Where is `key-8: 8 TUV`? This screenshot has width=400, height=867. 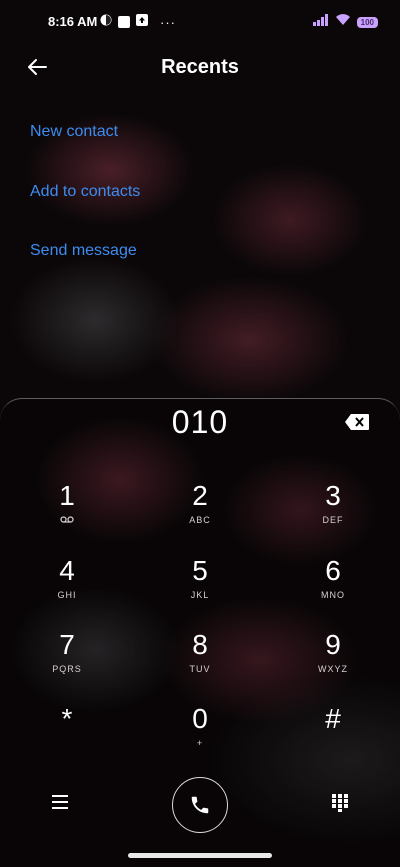 key-8: 8 TUV is located at coordinates (200, 660).